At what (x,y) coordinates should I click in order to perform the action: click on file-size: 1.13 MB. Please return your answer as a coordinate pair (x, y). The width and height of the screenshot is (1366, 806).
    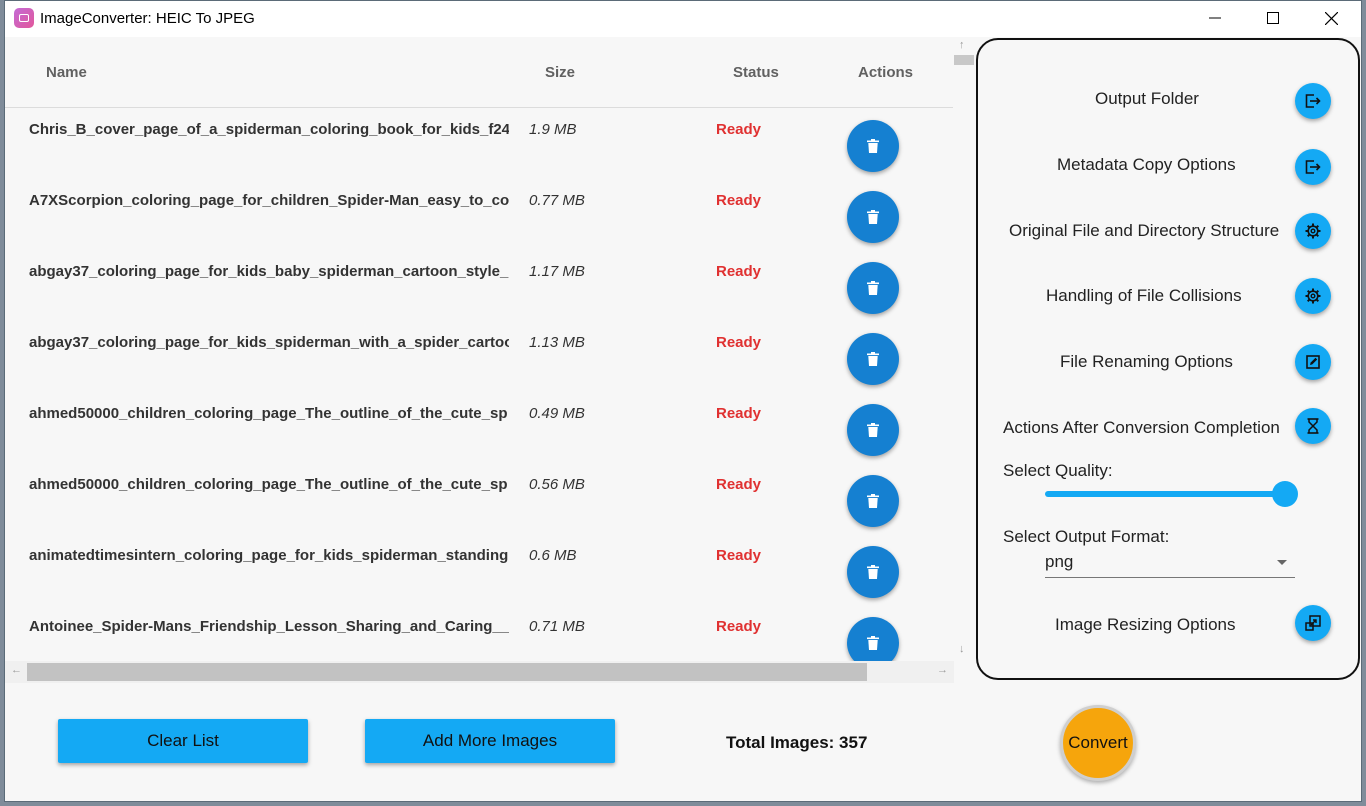
    Looking at the image, I should click on (557, 342).